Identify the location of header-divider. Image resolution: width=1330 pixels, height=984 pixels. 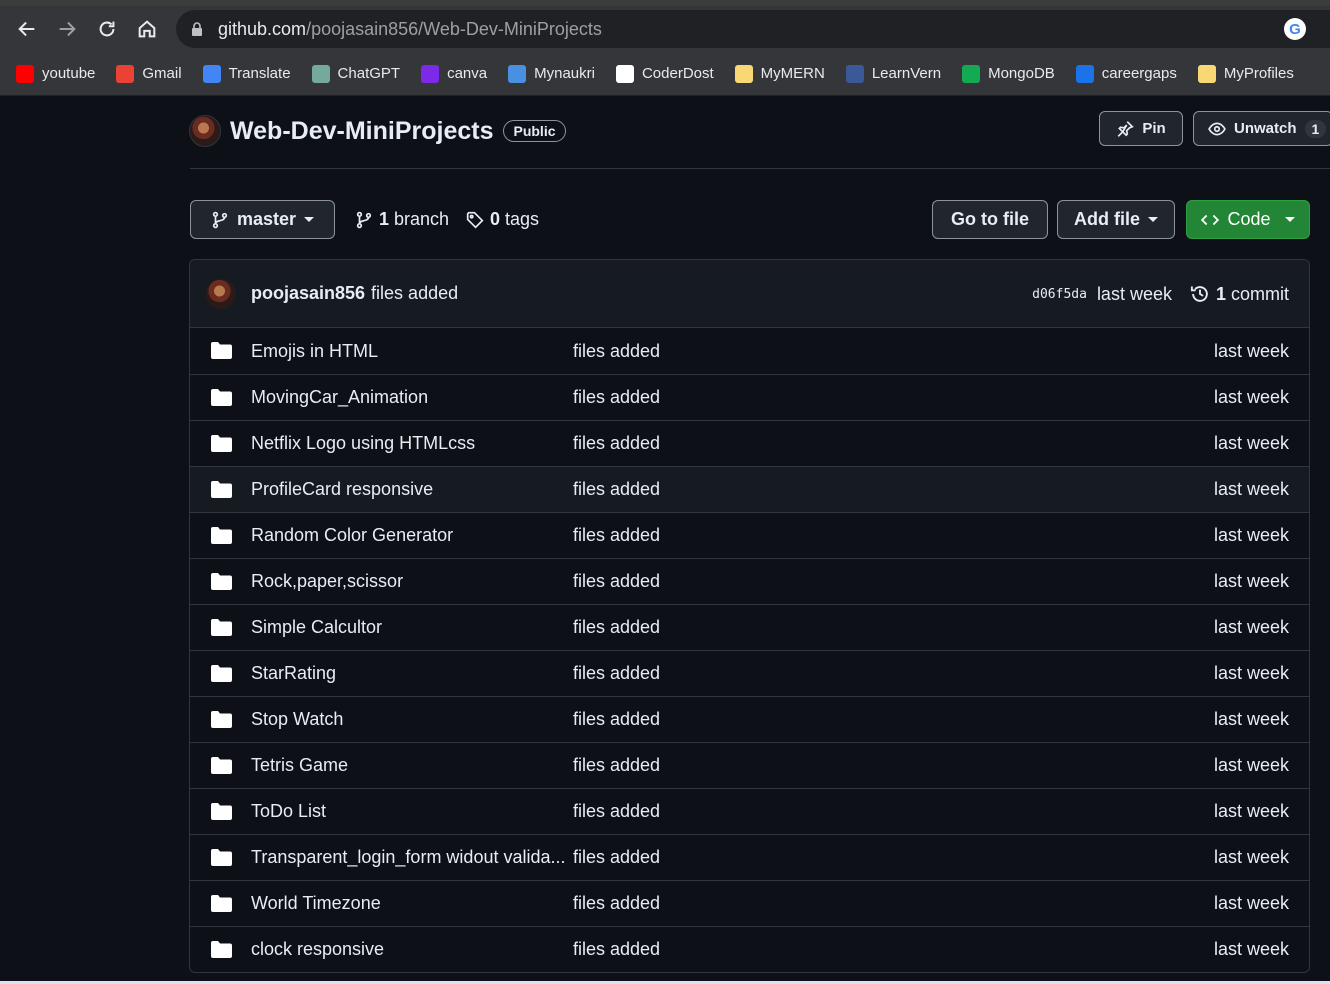
(760, 168).